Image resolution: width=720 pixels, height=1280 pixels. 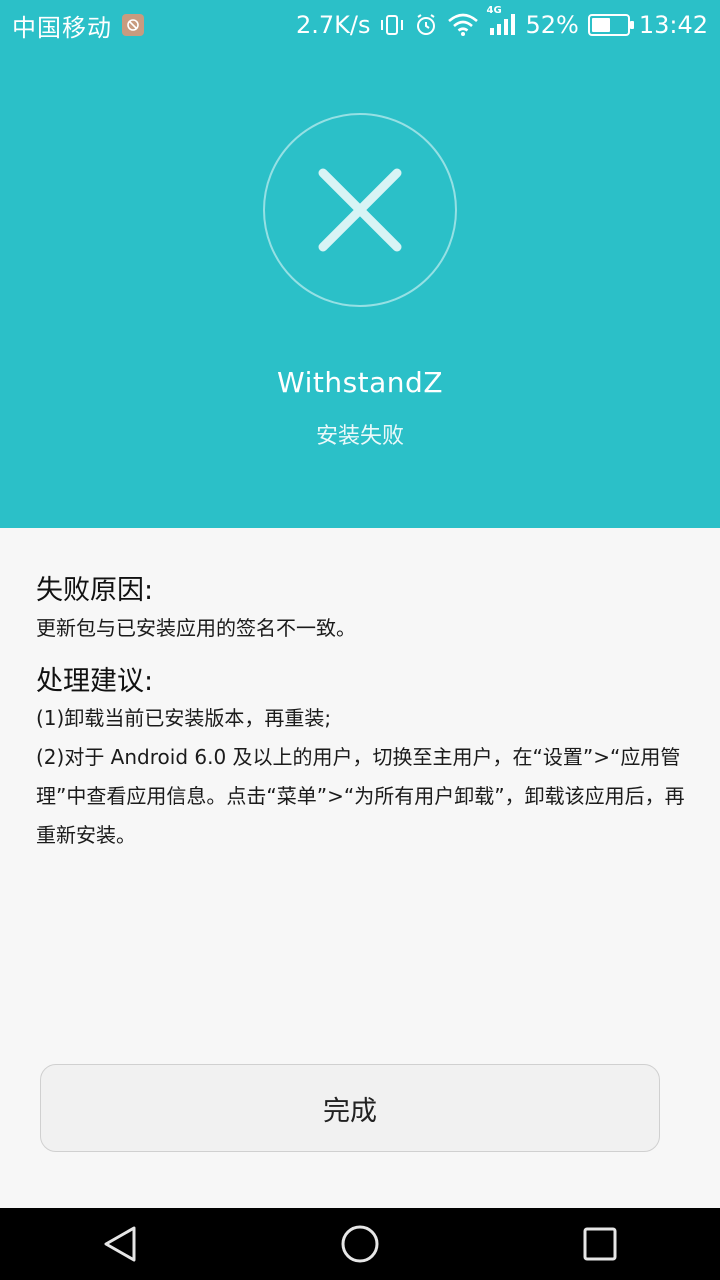 What do you see at coordinates (552, 25) in the screenshot?
I see `battery-percent: 52%` at bounding box center [552, 25].